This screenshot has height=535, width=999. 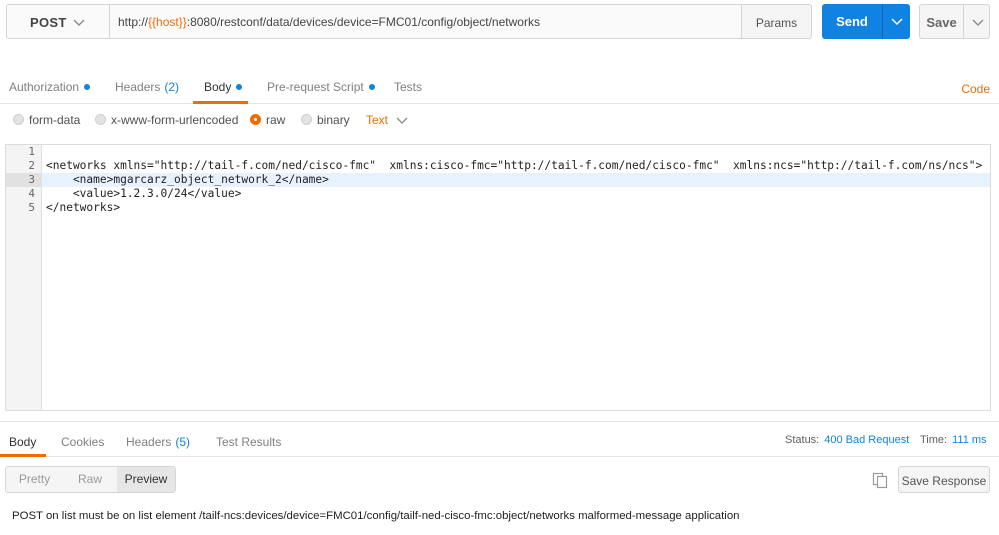 I want to click on content-type-dropdown: Text, so click(x=387, y=120).